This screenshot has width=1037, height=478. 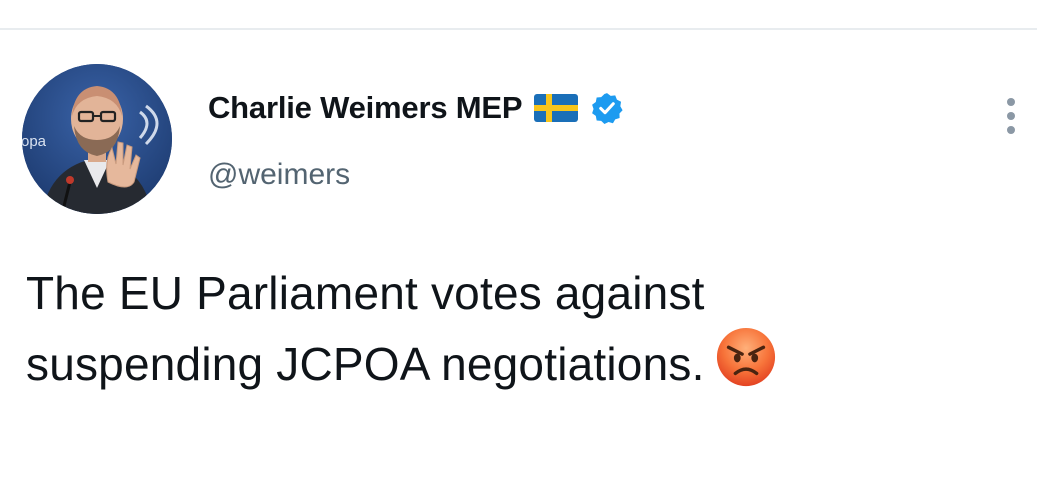 I want to click on tweet-text-line-2: suspending JCPOA negotiations., so click(x=365, y=364).